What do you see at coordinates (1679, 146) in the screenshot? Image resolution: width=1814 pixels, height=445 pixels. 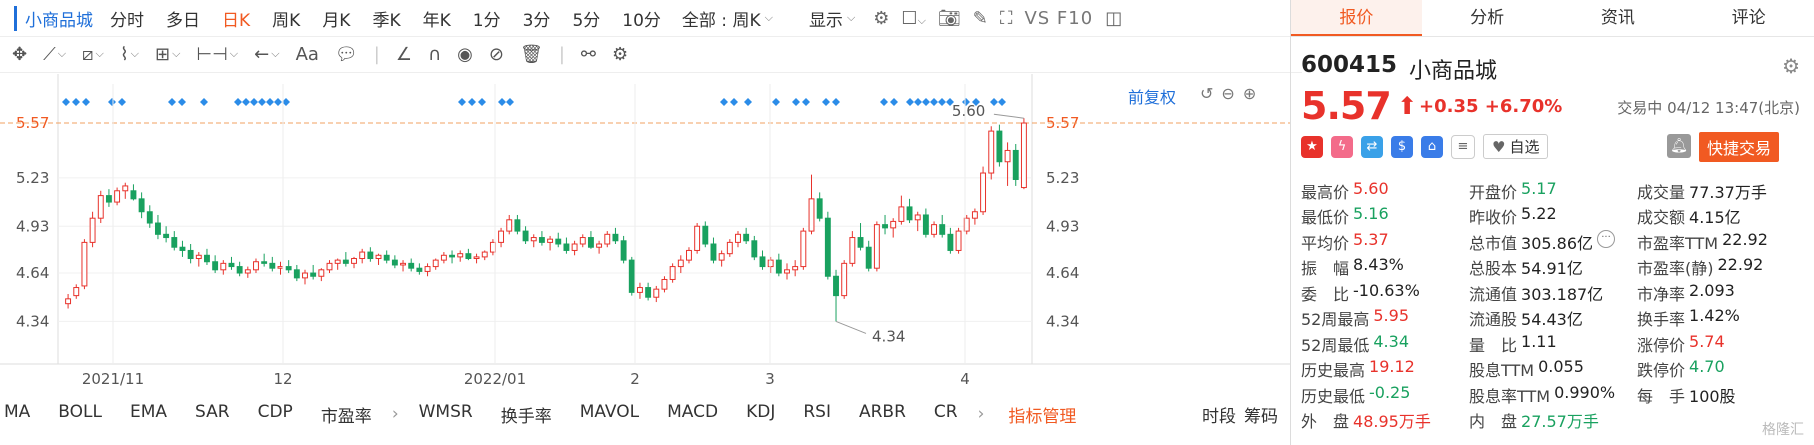 I see `bell-icon: 🔔︎` at bounding box center [1679, 146].